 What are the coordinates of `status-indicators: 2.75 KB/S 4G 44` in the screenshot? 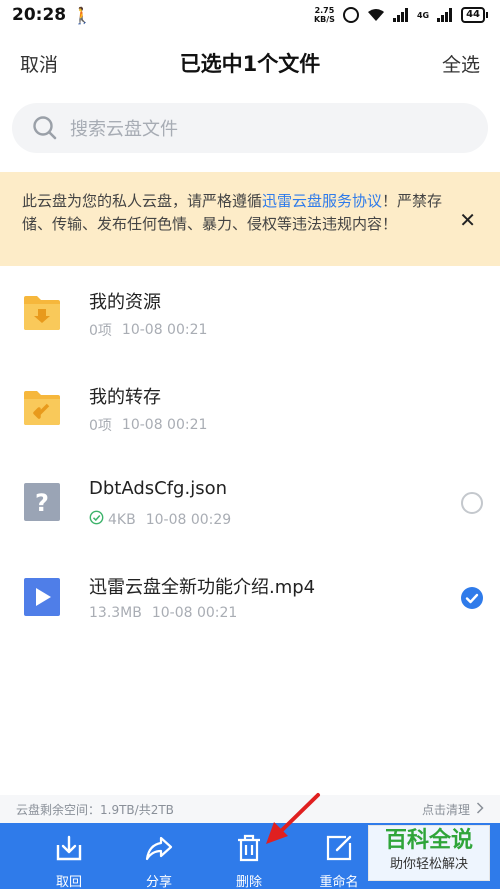 It's located at (401, 15).